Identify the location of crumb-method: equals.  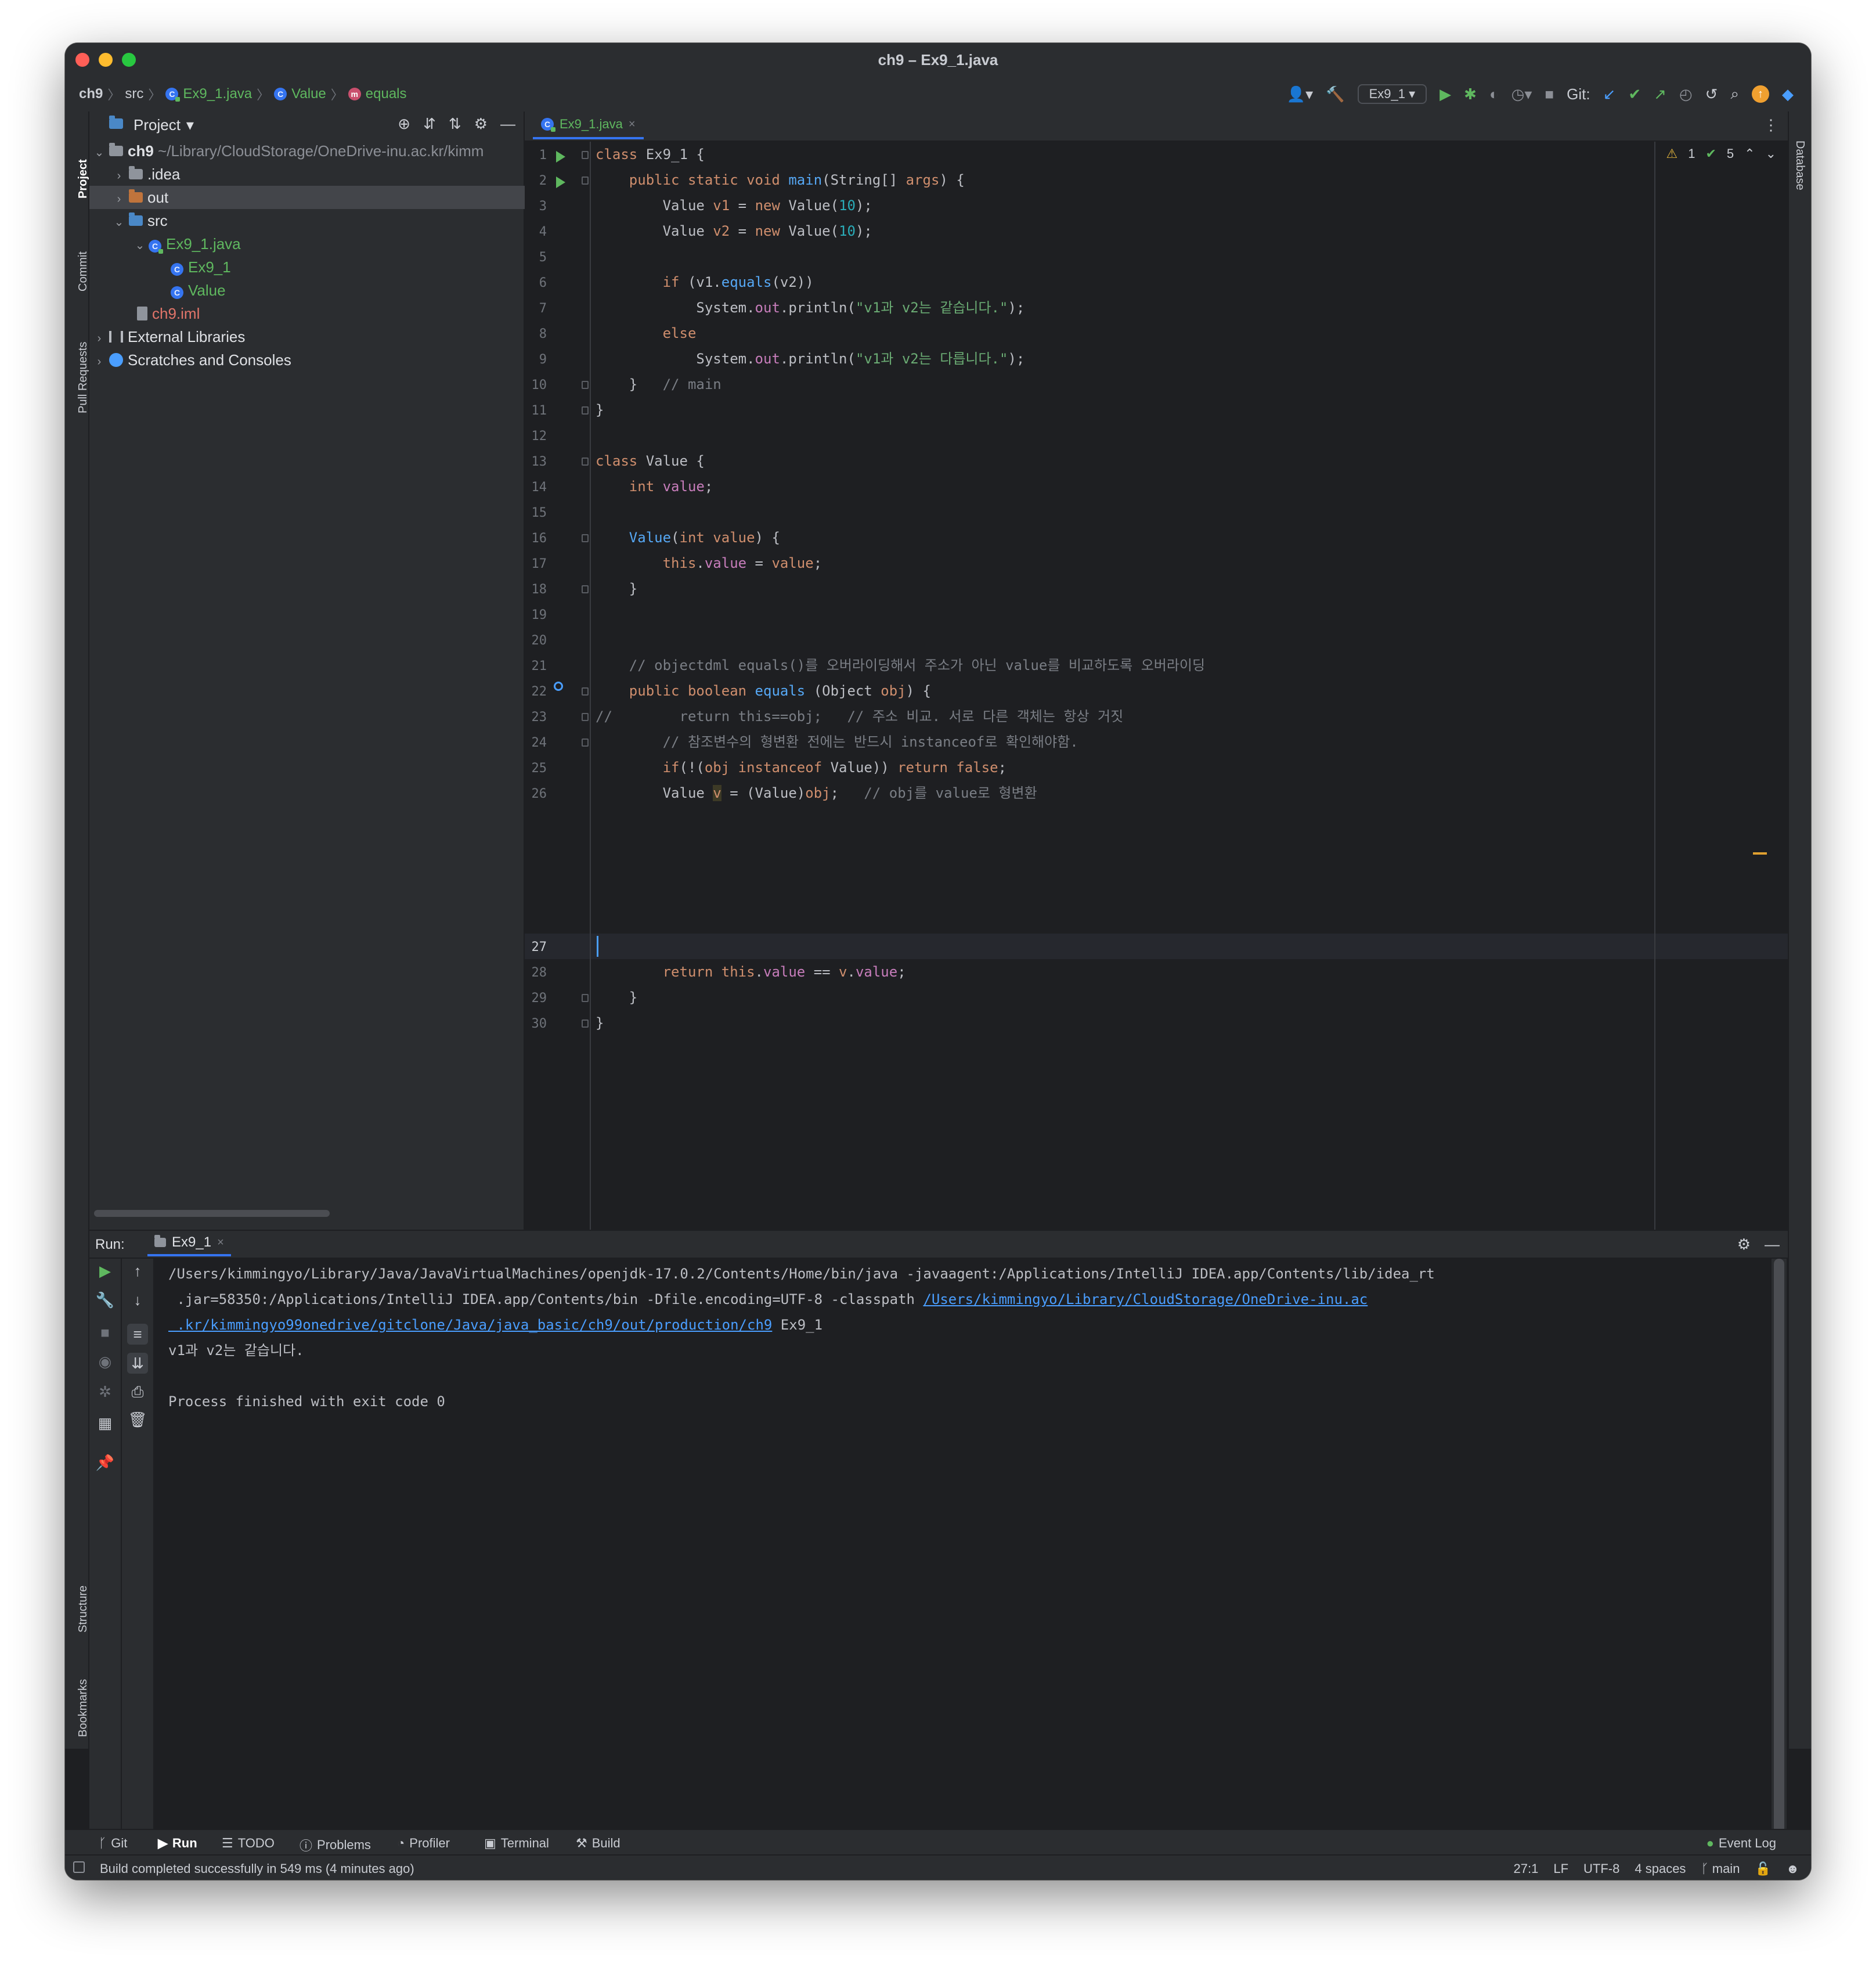
(386, 94).